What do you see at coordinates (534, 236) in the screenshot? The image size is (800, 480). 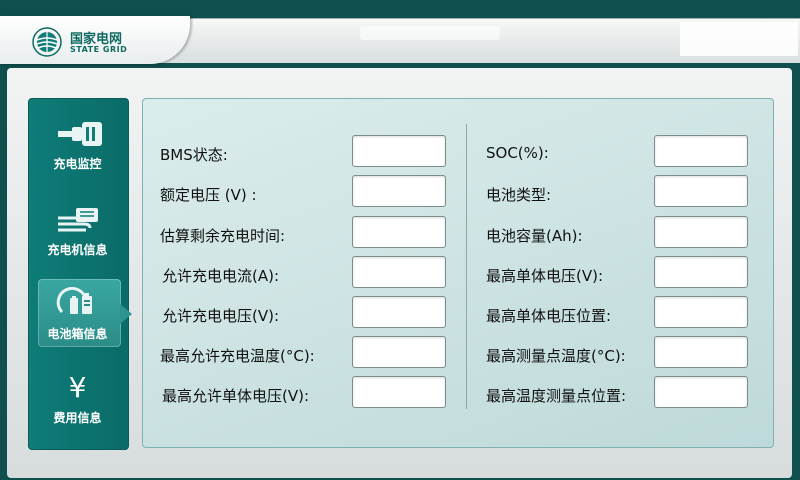 I see `field-label-battery-capacity: 电池容量(Ah):` at bounding box center [534, 236].